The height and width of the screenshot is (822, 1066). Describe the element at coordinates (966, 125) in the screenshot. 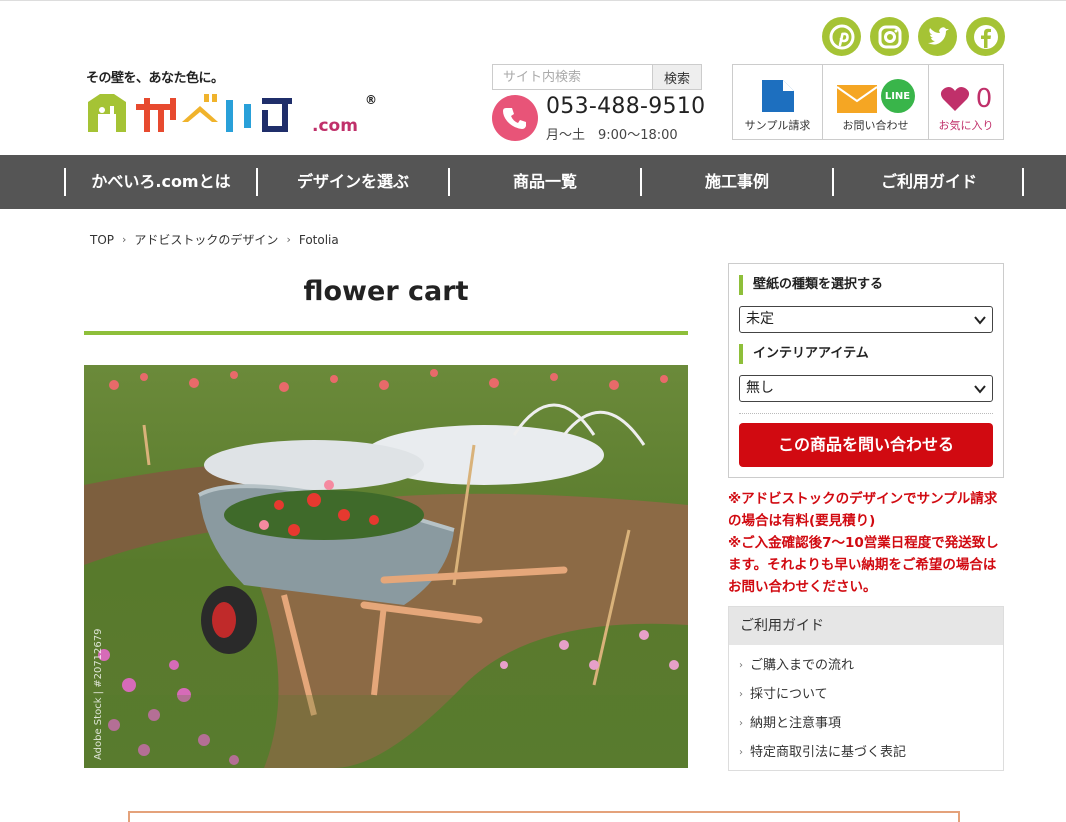

I see `favorites-label: お気に入り` at that location.